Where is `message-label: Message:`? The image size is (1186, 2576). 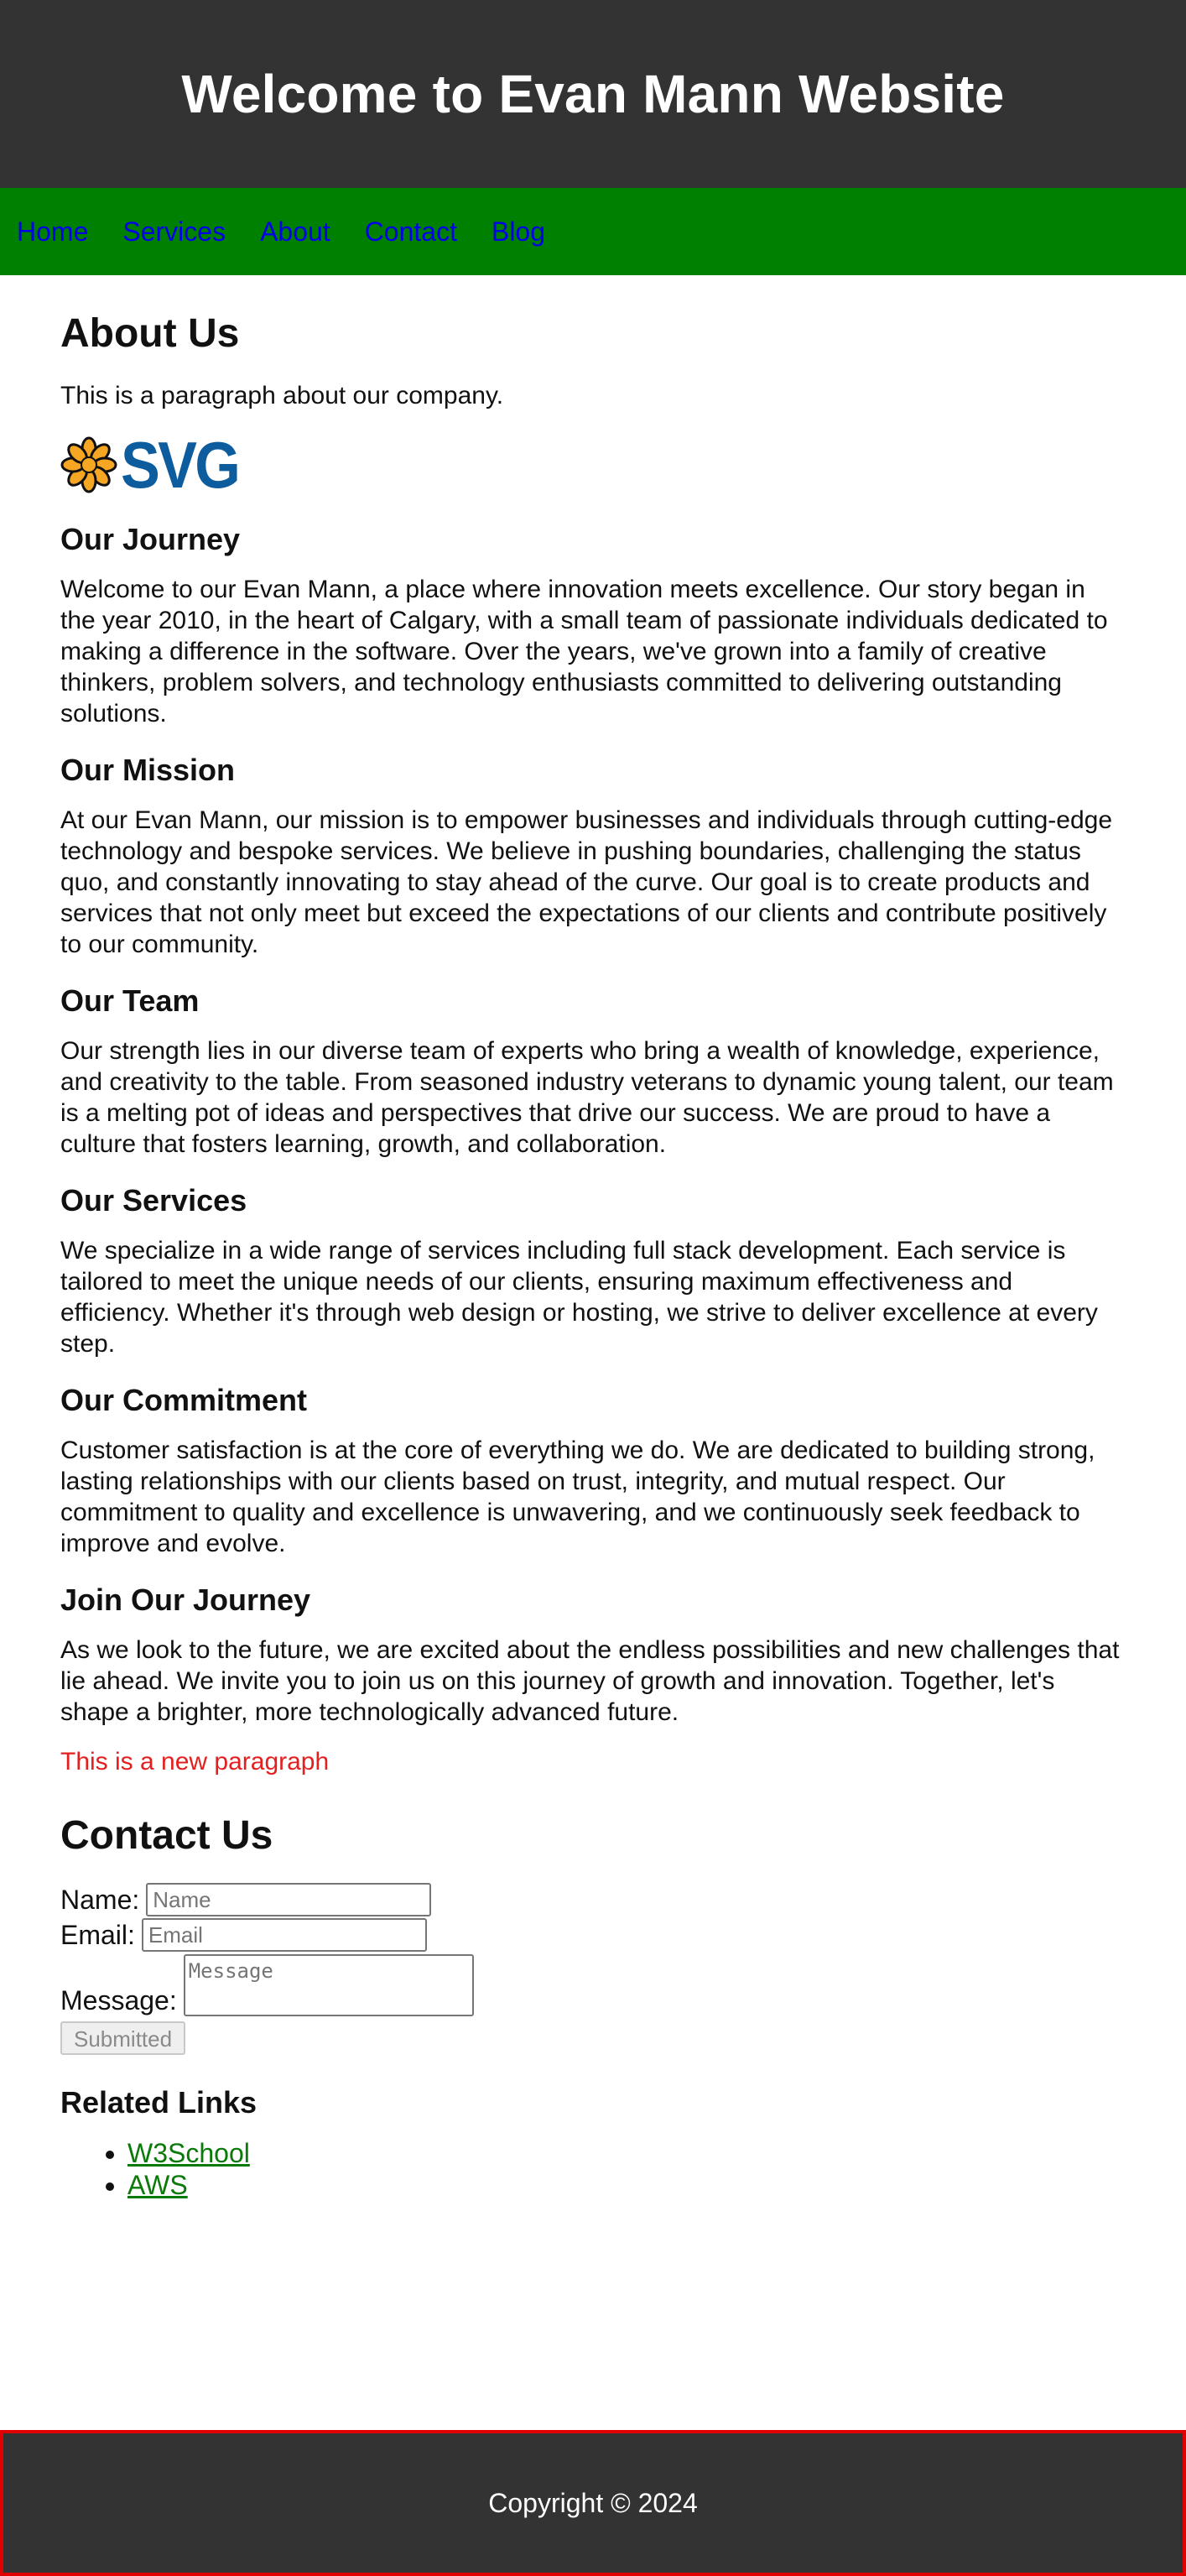 message-label: Message: is located at coordinates (118, 2000).